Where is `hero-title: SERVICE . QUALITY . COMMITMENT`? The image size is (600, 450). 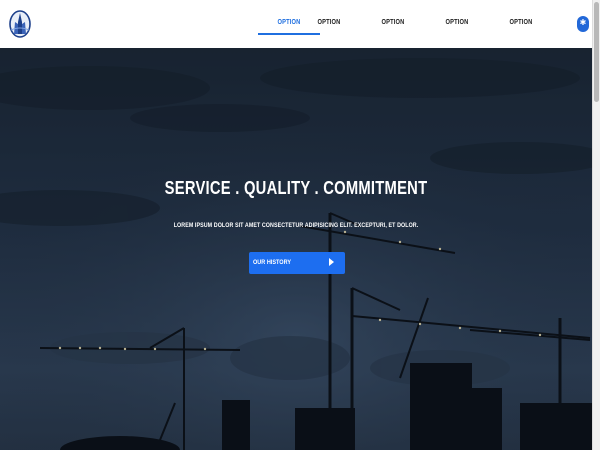
hero-title: SERVICE . QUALITY . COMMITMENT is located at coordinates (296, 188).